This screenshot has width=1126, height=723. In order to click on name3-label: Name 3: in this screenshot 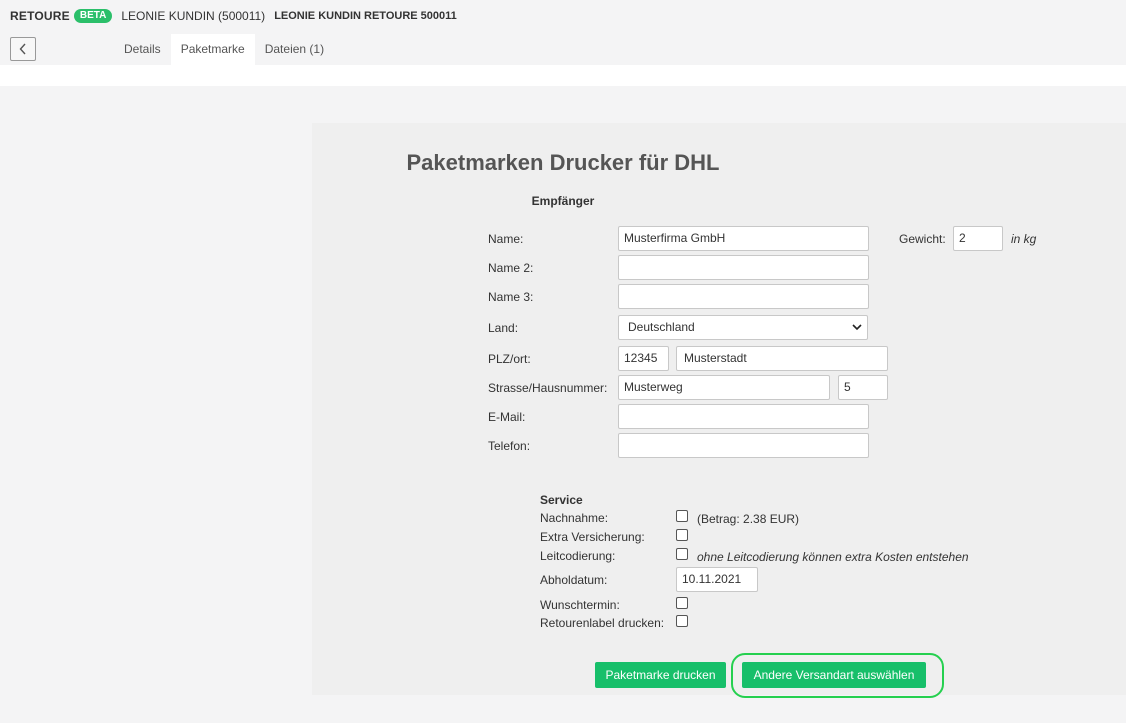, I will do `click(511, 297)`.